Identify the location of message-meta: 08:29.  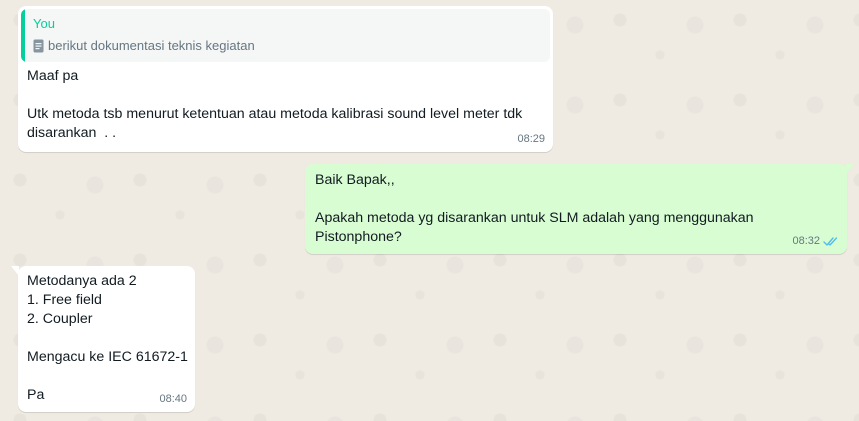
(531, 139).